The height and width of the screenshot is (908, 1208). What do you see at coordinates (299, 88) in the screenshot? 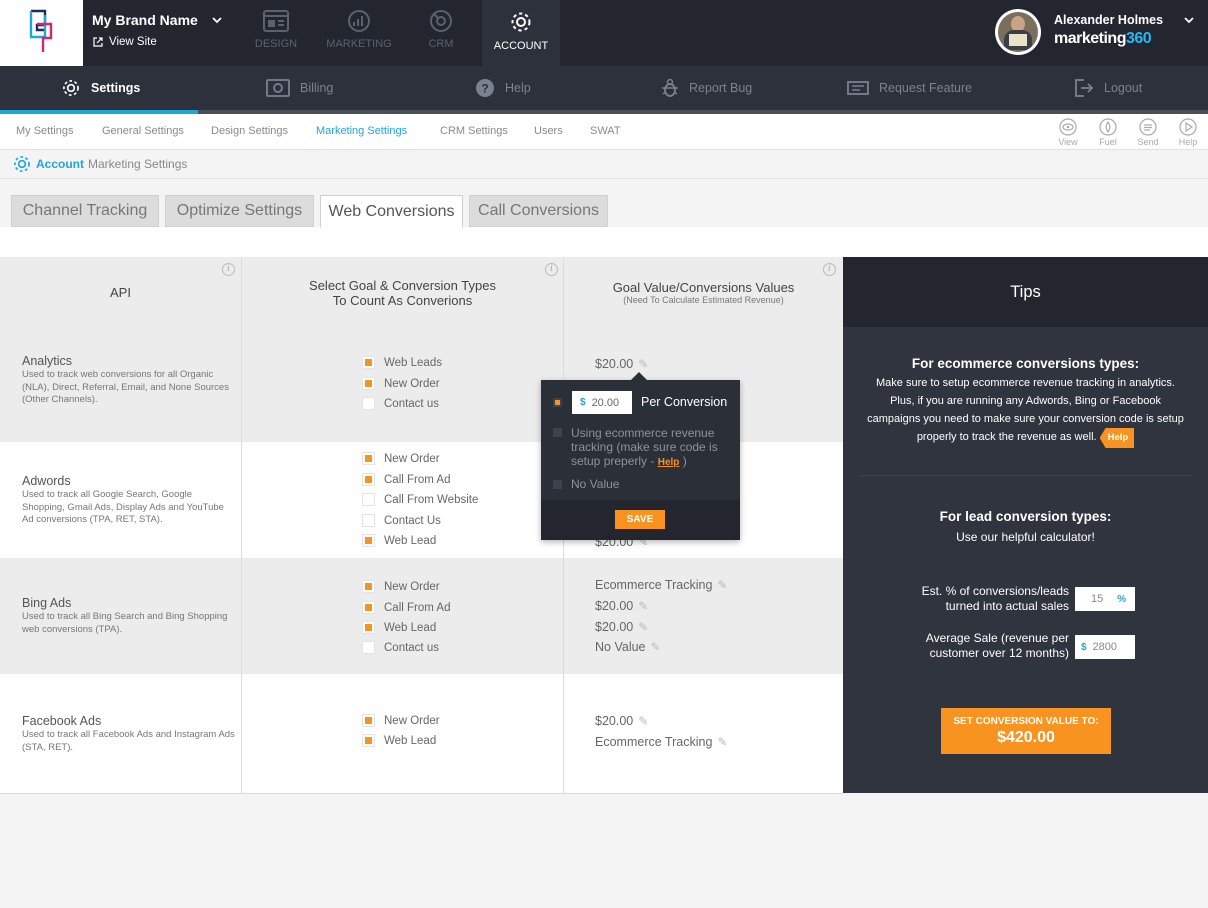
I see `secnav-billing: Billing` at bounding box center [299, 88].